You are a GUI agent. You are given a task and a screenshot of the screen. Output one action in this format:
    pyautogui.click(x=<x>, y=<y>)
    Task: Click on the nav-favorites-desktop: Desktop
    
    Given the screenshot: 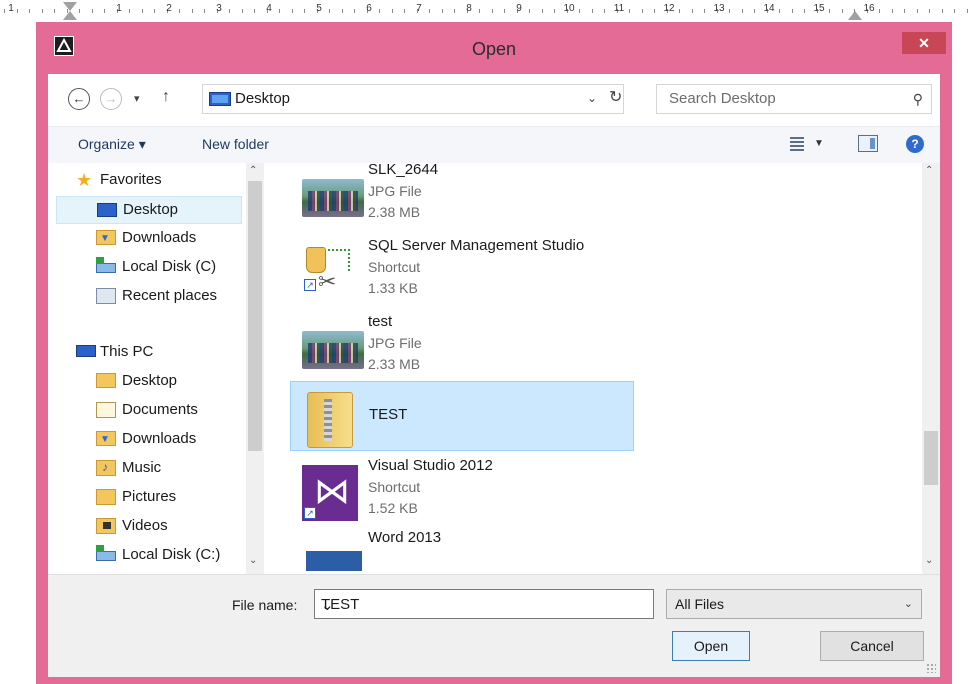 What is the action you would take?
    pyautogui.click(x=149, y=210)
    